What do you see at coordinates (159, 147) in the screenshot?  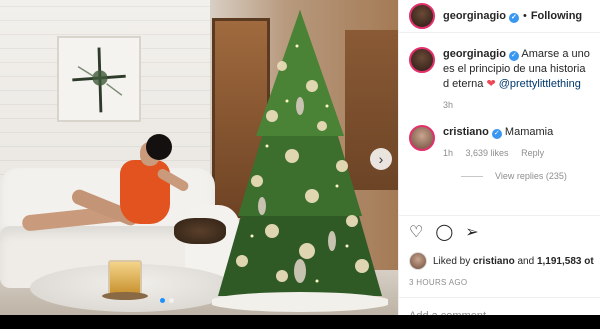 I see `woman-hair` at bounding box center [159, 147].